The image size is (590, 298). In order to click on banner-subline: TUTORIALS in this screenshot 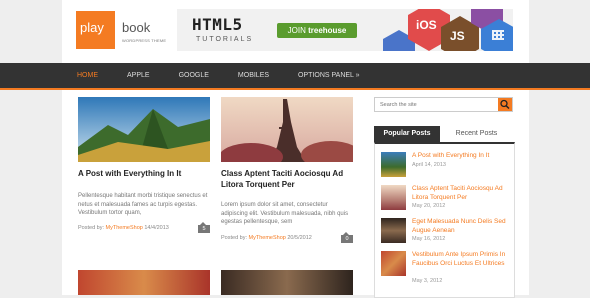, I will do `click(225, 39)`.